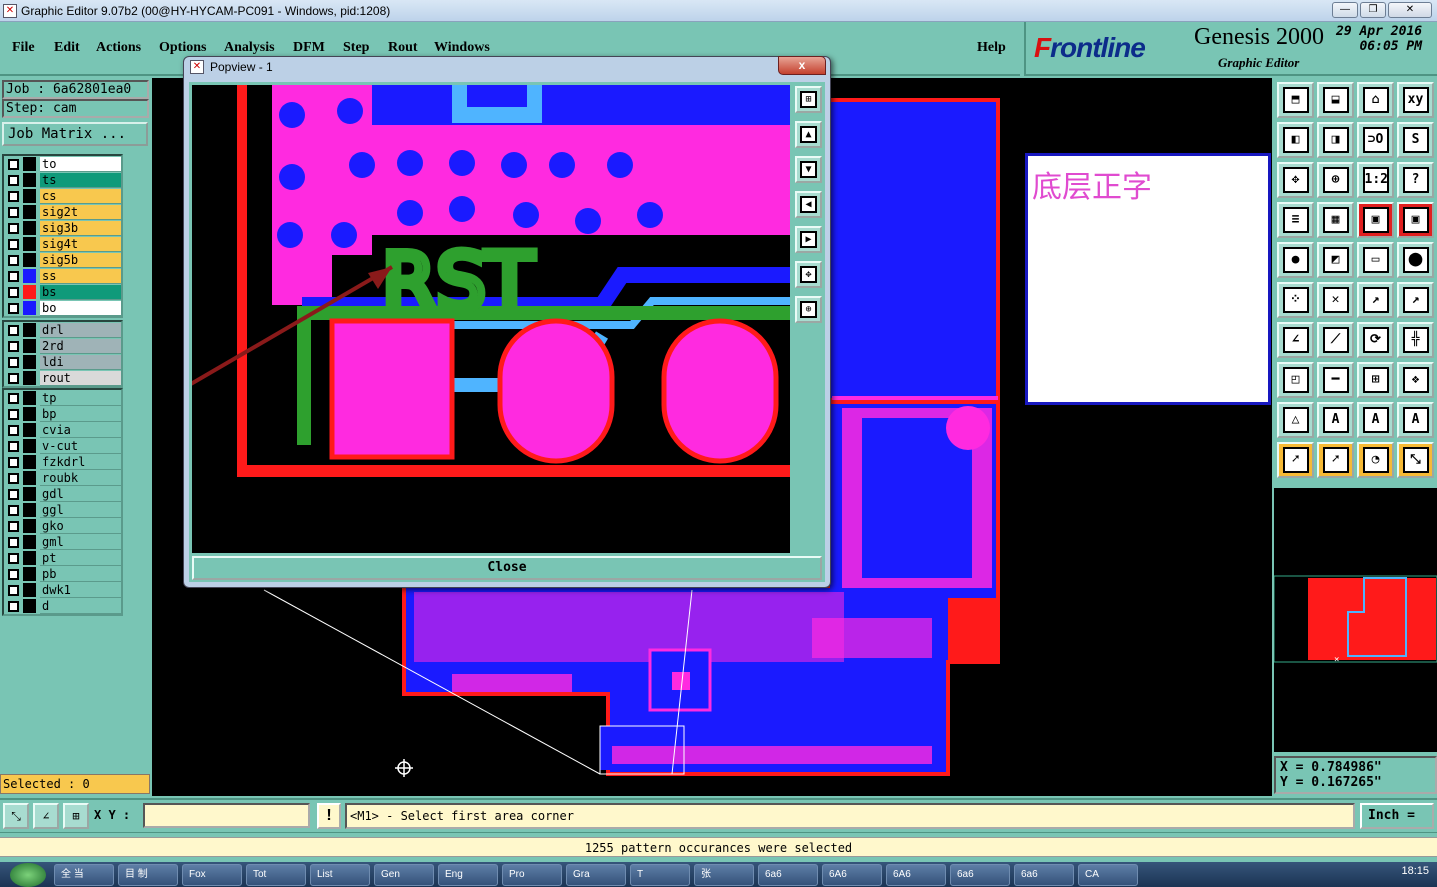 The width and height of the screenshot is (1437, 887). I want to click on layer-row-dwk1: dwk1, so click(62, 590).